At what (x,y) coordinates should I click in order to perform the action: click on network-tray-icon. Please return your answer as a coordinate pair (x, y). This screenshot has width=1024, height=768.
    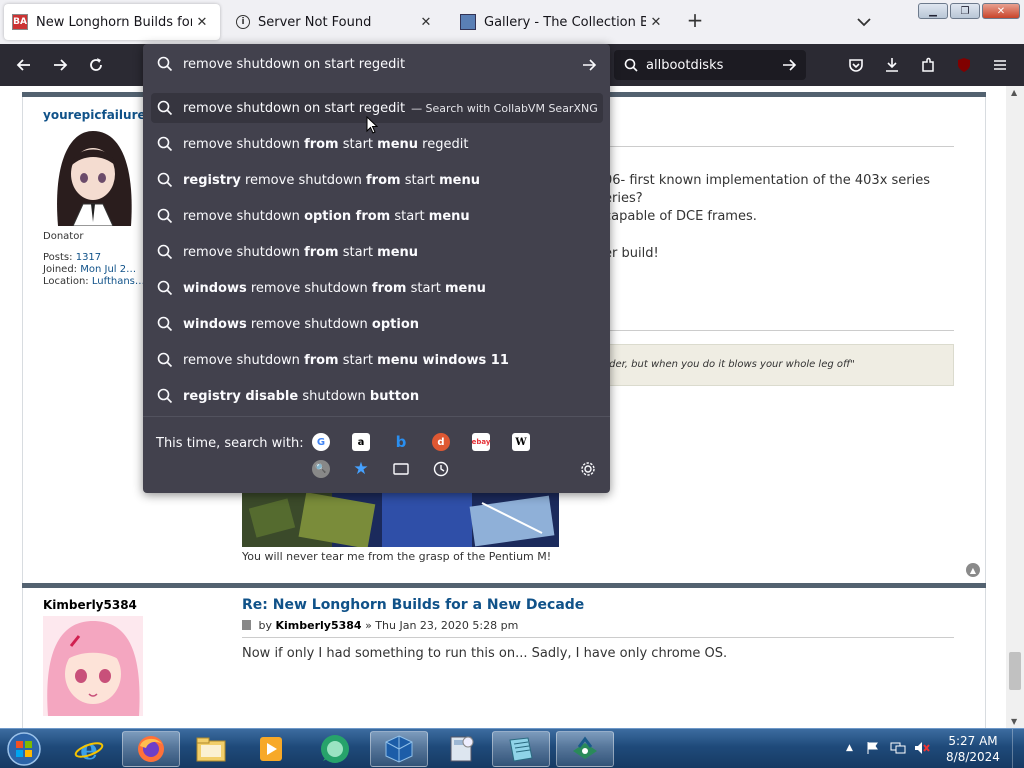
    Looking at the image, I should click on (898, 749).